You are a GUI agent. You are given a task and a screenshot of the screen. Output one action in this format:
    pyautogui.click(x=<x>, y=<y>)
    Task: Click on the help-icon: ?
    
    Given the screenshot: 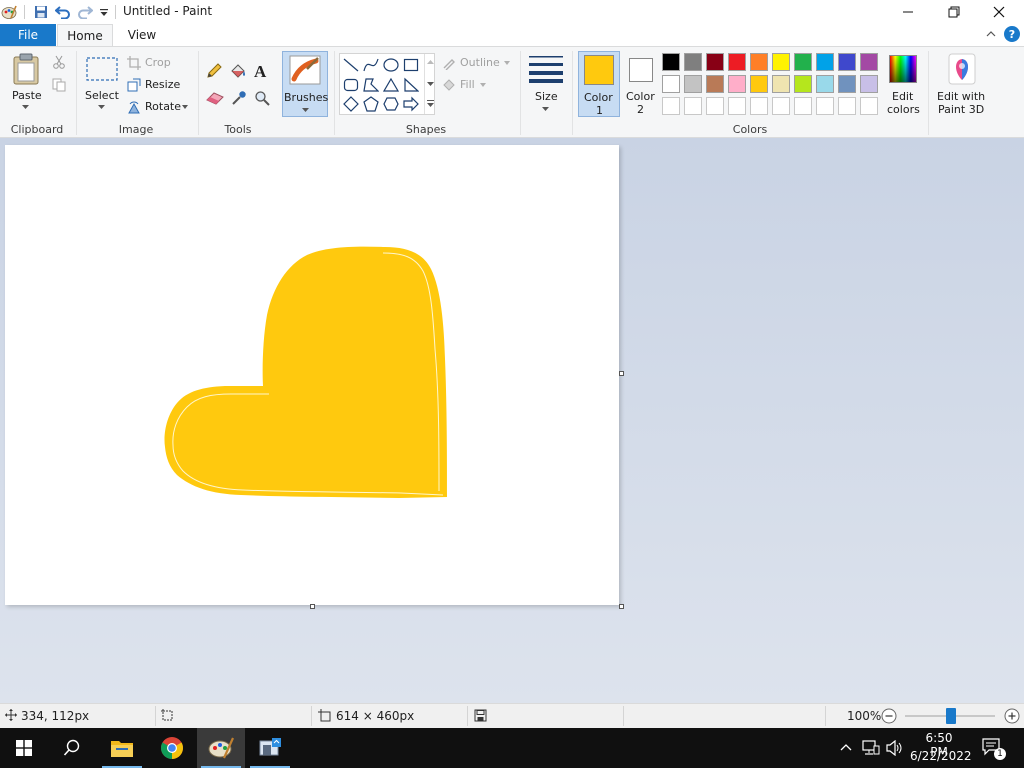 What is the action you would take?
    pyautogui.click(x=1012, y=34)
    